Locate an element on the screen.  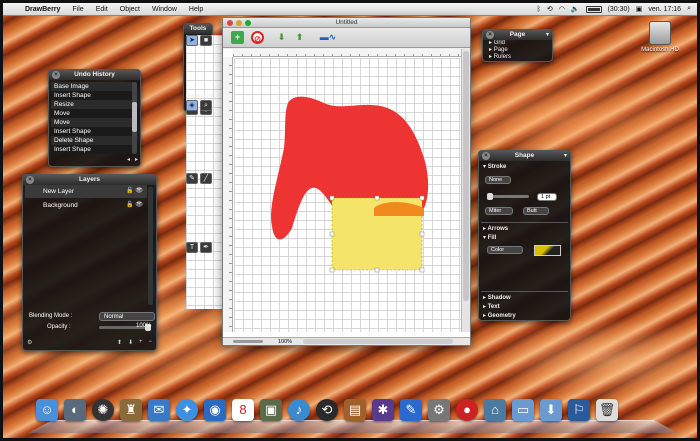
page-section-rulers: ▸ Rulers is located at coordinates (517, 57).